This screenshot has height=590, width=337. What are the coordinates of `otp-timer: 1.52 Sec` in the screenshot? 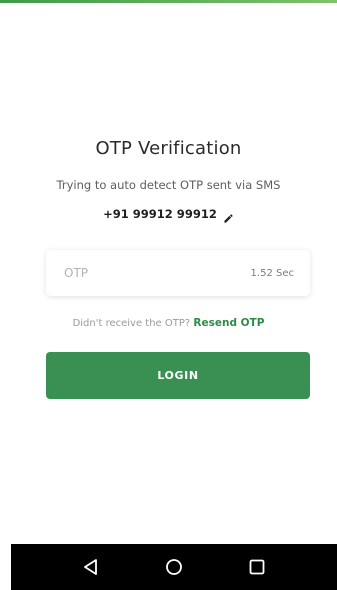 It's located at (272, 273).